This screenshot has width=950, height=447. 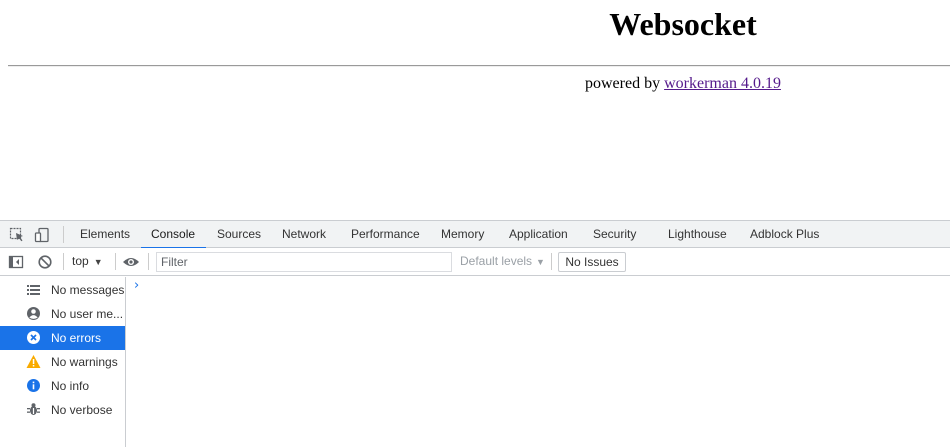 What do you see at coordinates (462, 234) in the screenshot?
I see `tab-memory: Memory` at bounding box center [462, 234].